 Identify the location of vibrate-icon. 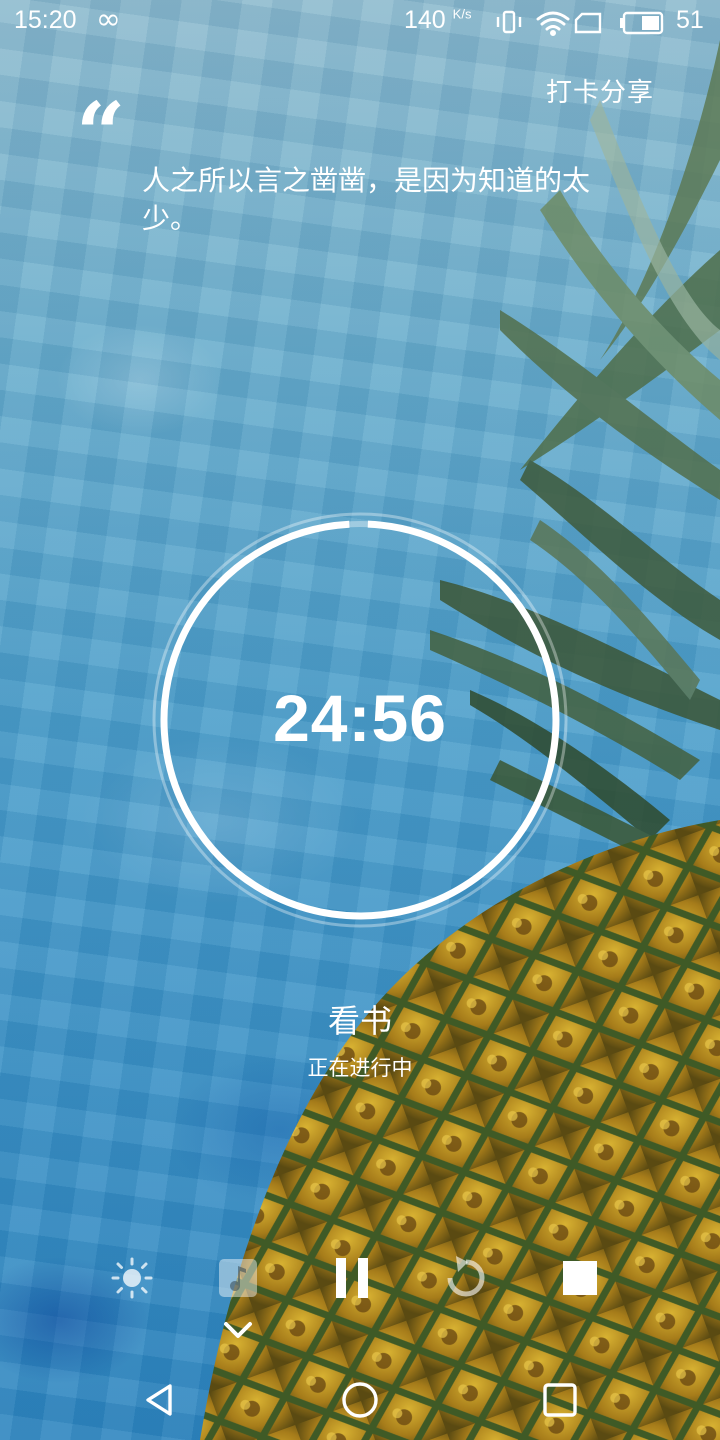
(509, 22).